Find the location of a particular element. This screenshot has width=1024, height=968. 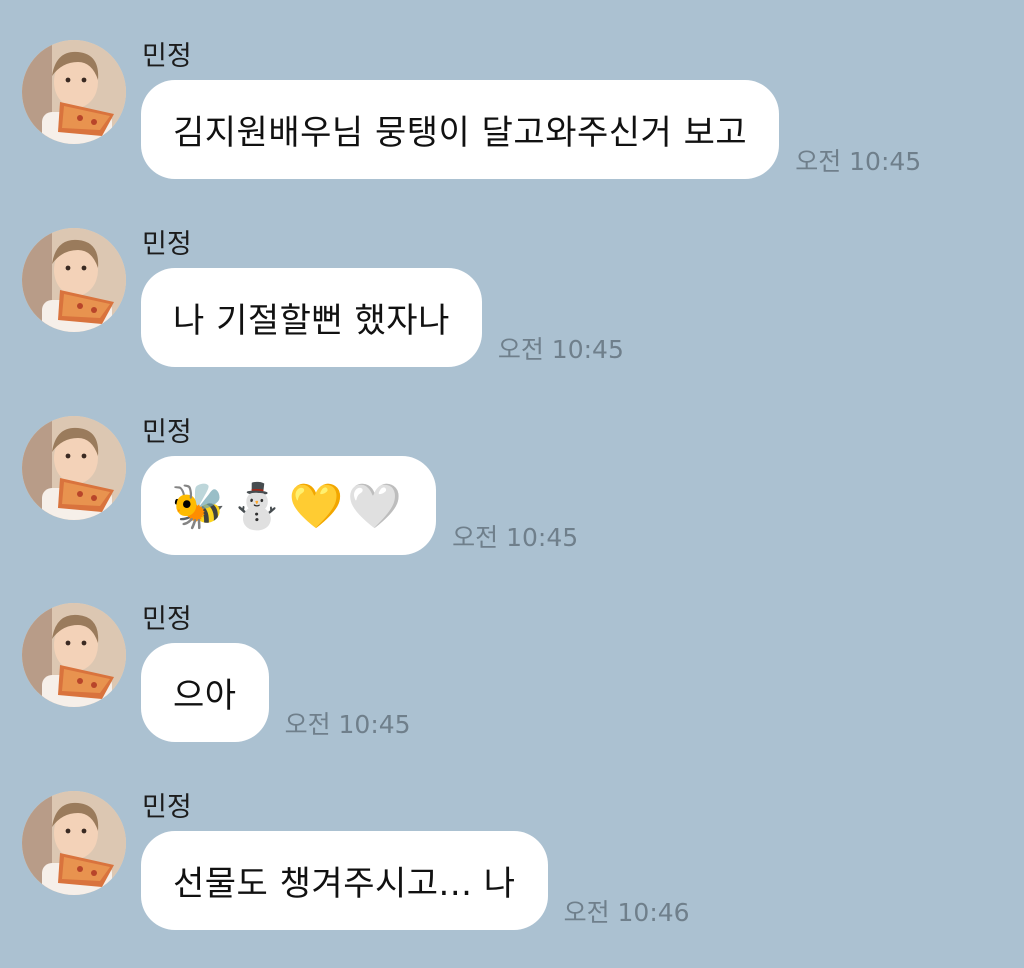

message-bubble: 으아 is located at coordinates (205, 692).